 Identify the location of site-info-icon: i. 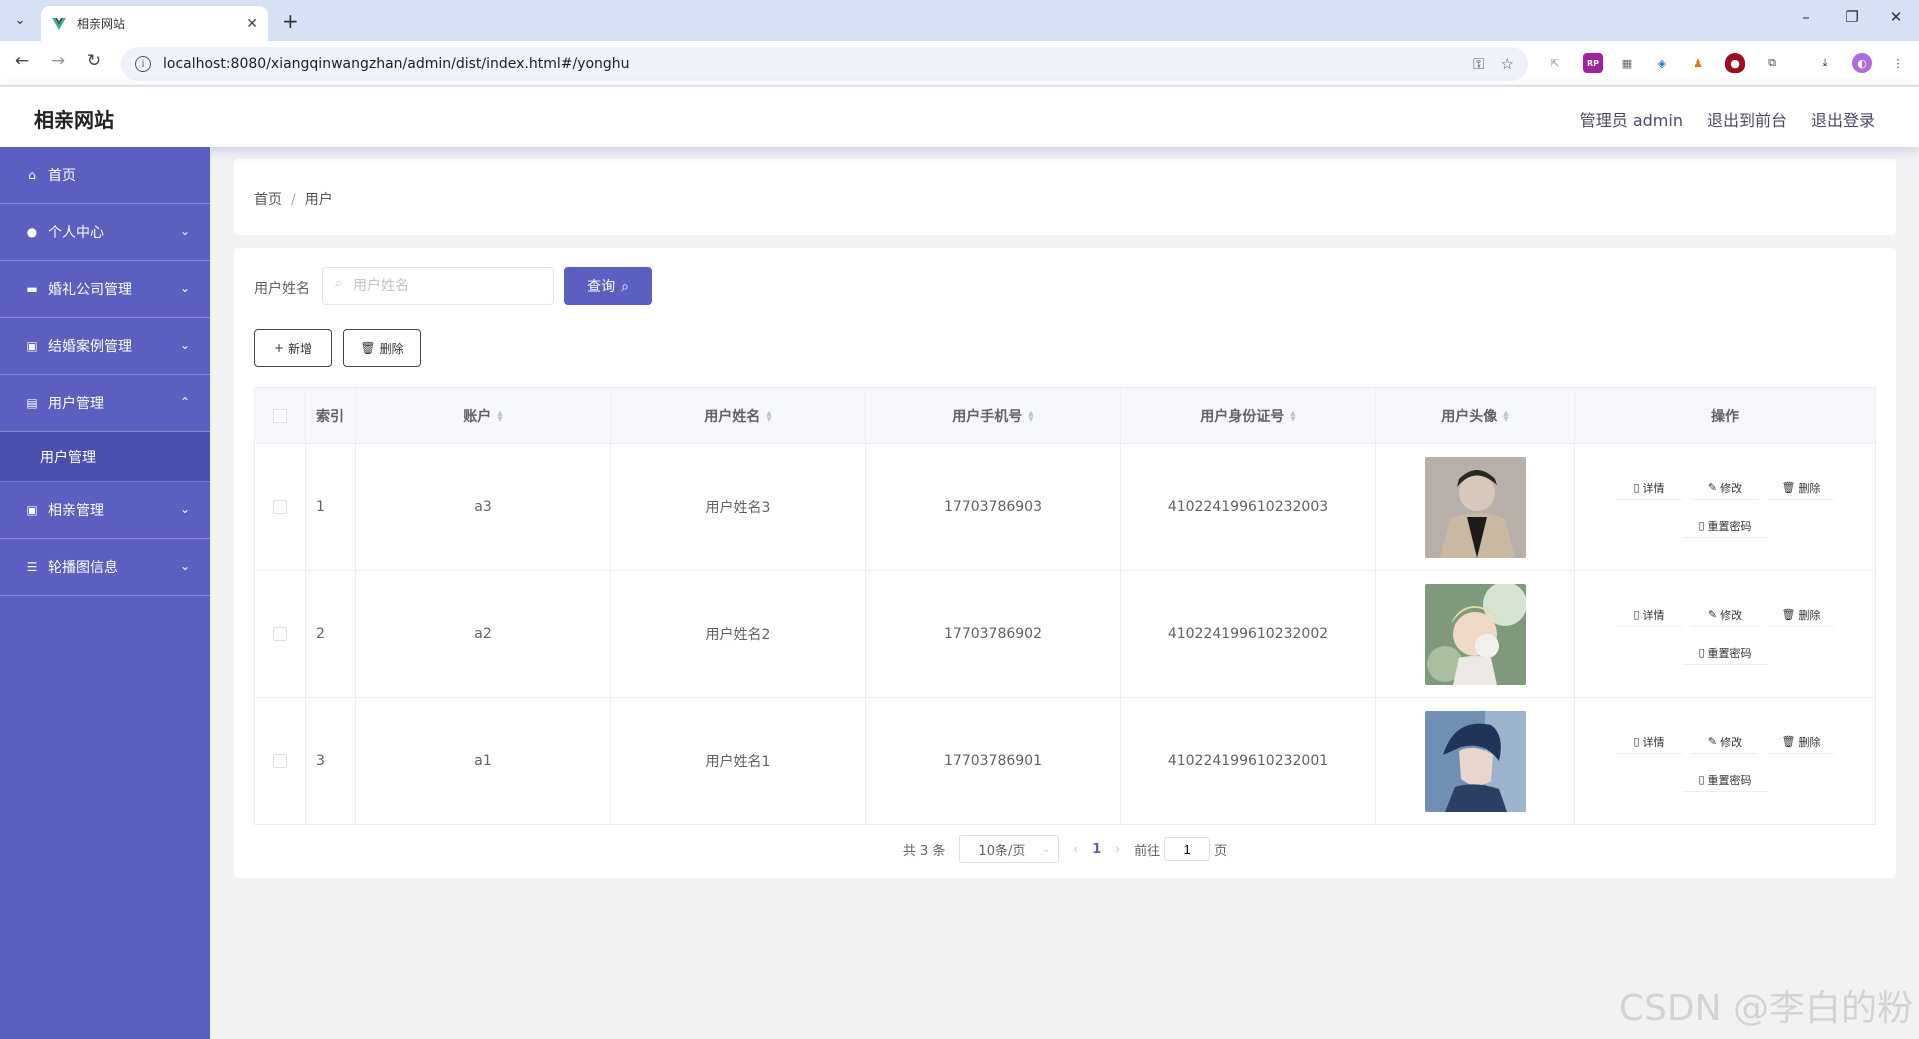
(143, 64).